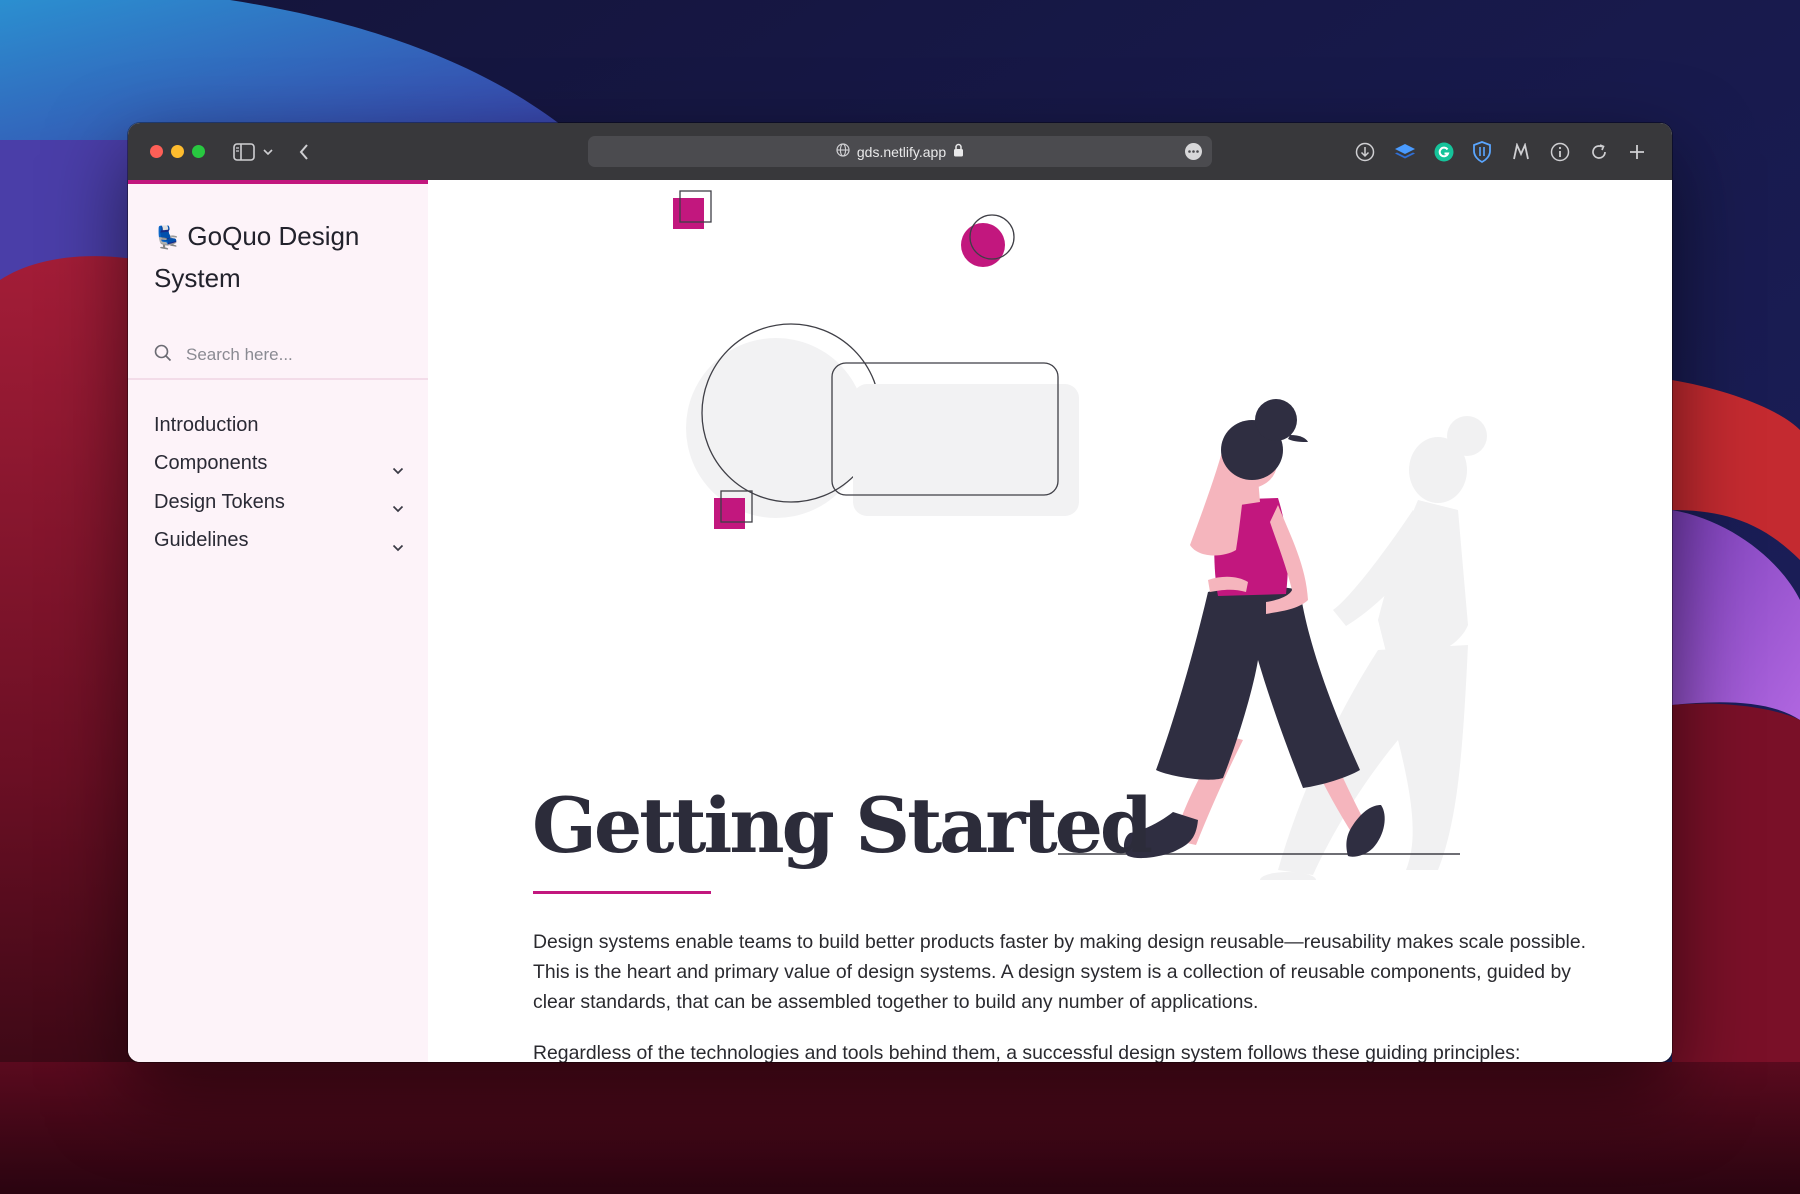  Describe the element at coordinates (1193, 151) in the screenshot. I see `more-icon` at that location.